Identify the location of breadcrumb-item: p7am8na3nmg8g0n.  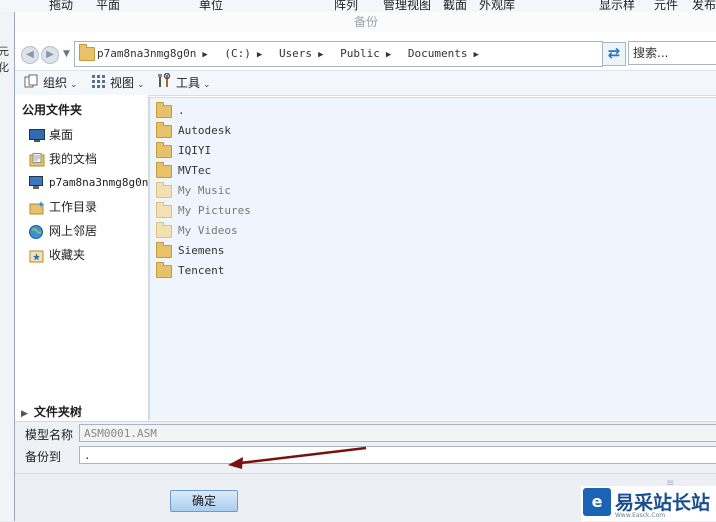
(146, 53).